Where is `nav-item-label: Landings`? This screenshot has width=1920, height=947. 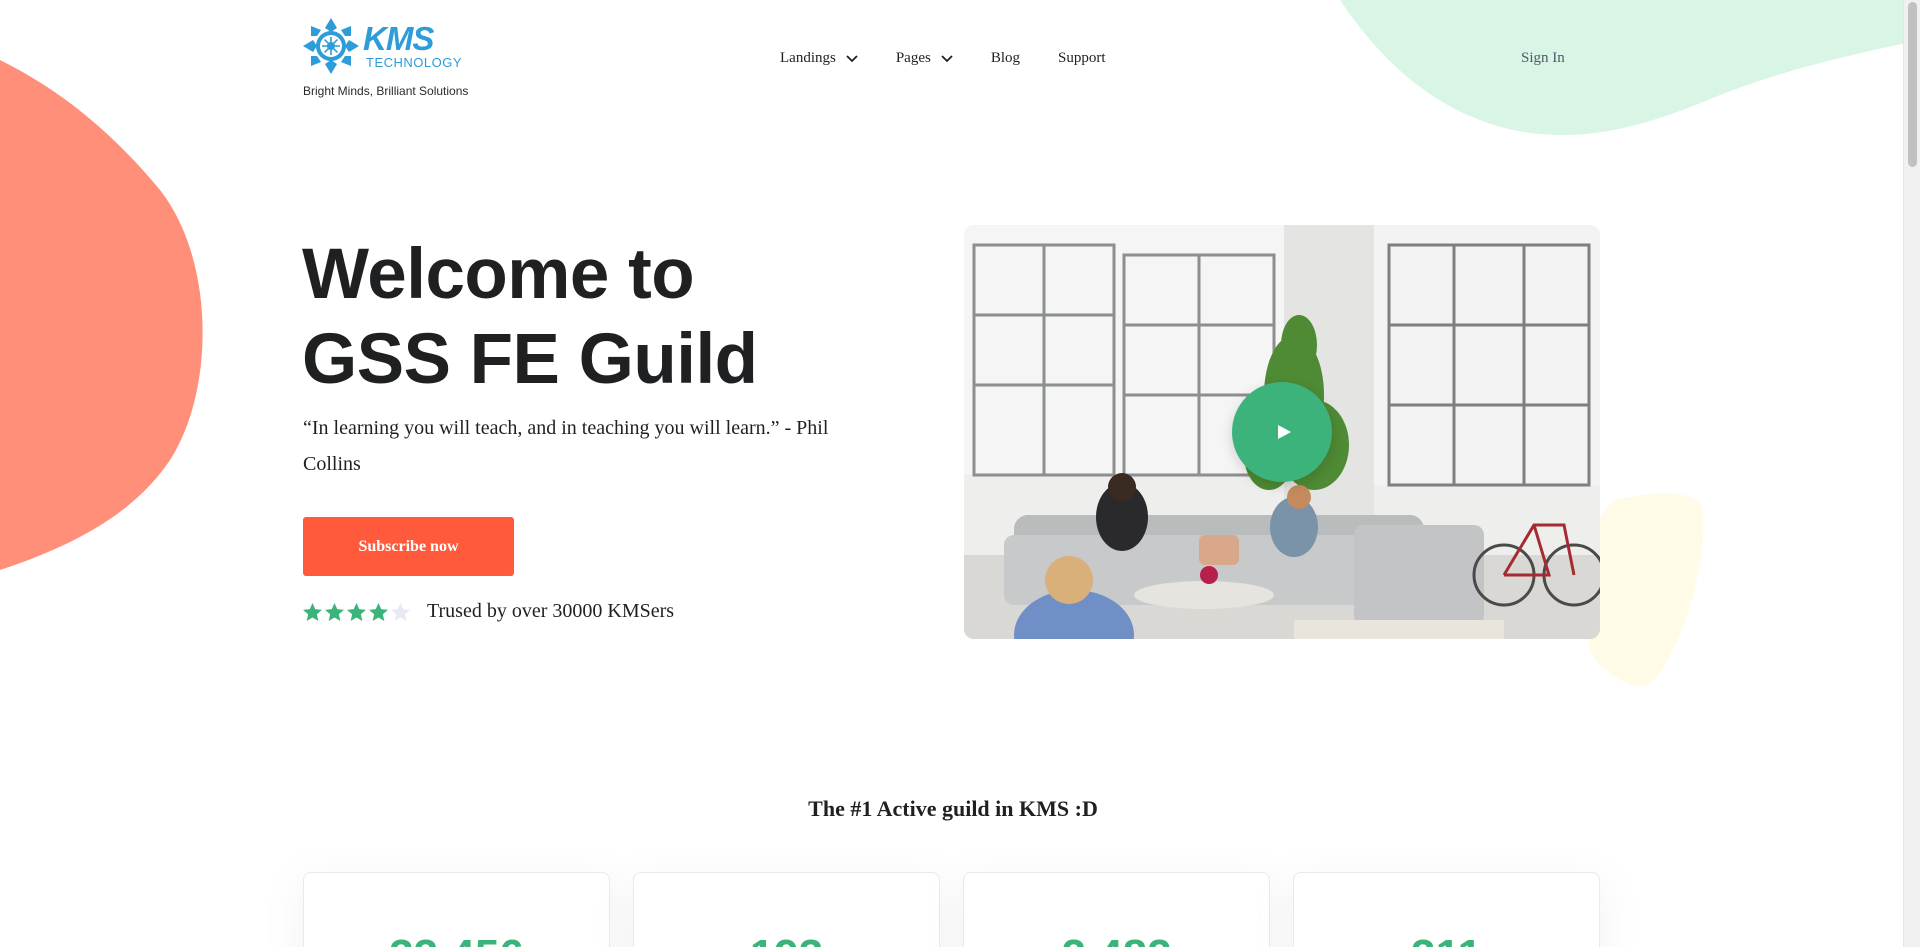
nav-item-label: Landings is located at coordinates (808, 58).